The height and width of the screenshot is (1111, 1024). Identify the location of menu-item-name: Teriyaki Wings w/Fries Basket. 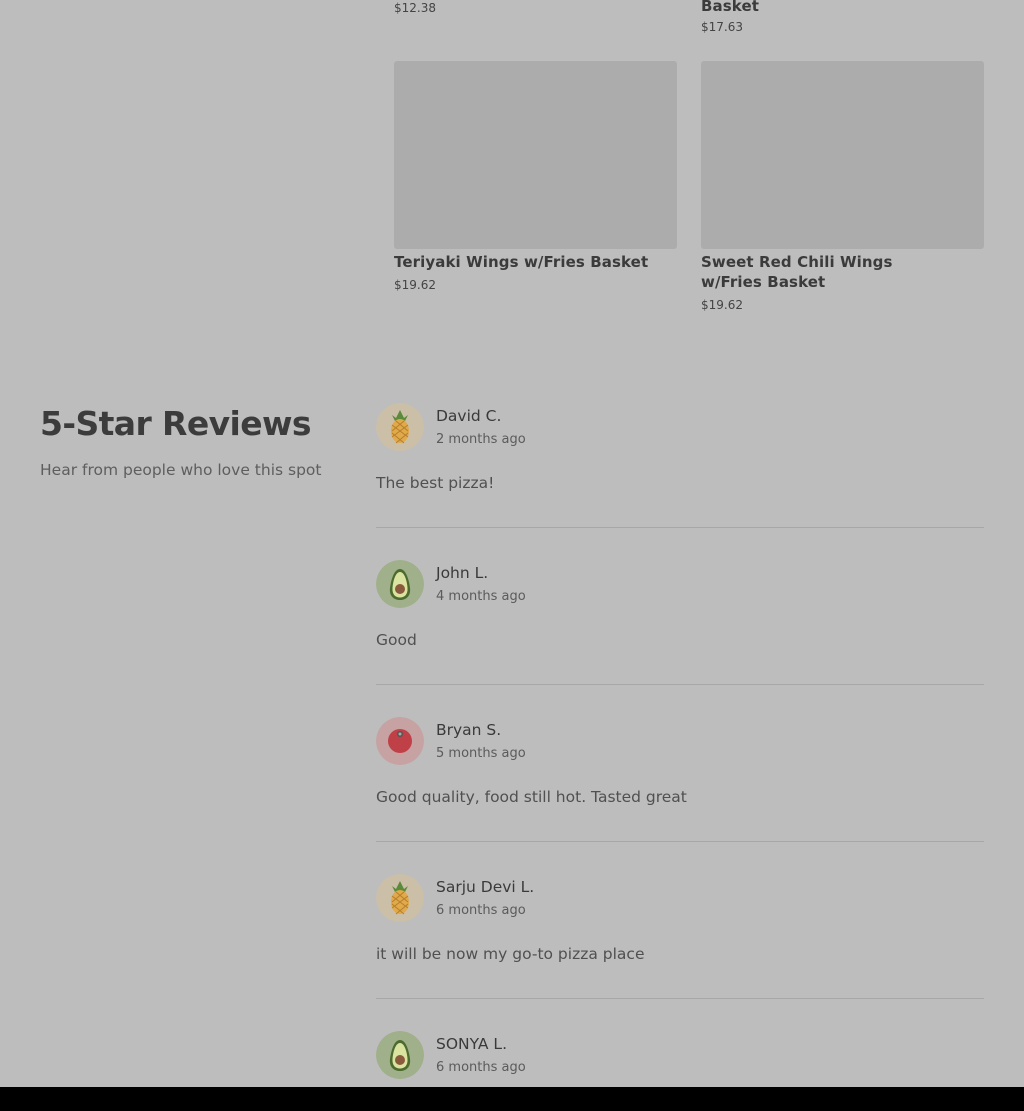
(535, 262).